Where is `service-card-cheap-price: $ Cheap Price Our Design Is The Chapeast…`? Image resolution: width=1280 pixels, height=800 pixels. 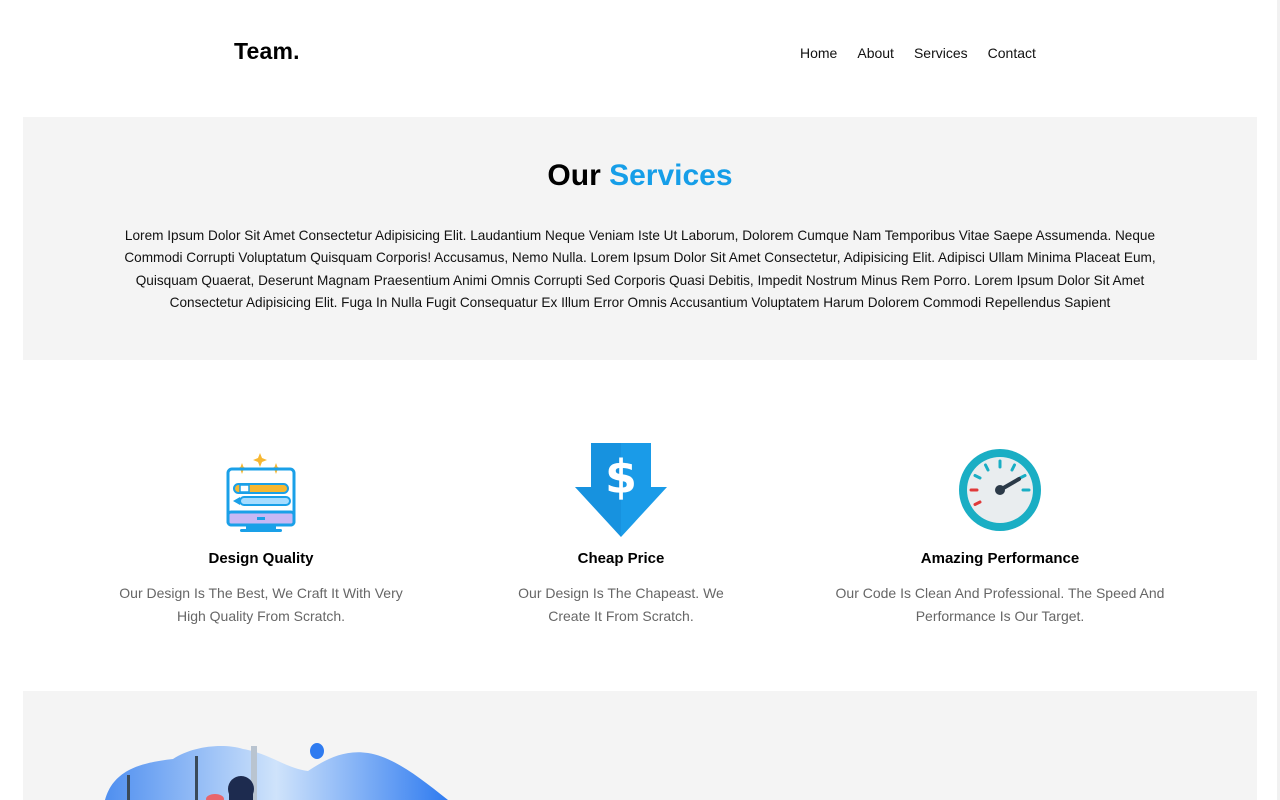
service-card-cheap-price: $ Cheap Price Our Design Is The Chapeast… is located at coordinates (621, 534).